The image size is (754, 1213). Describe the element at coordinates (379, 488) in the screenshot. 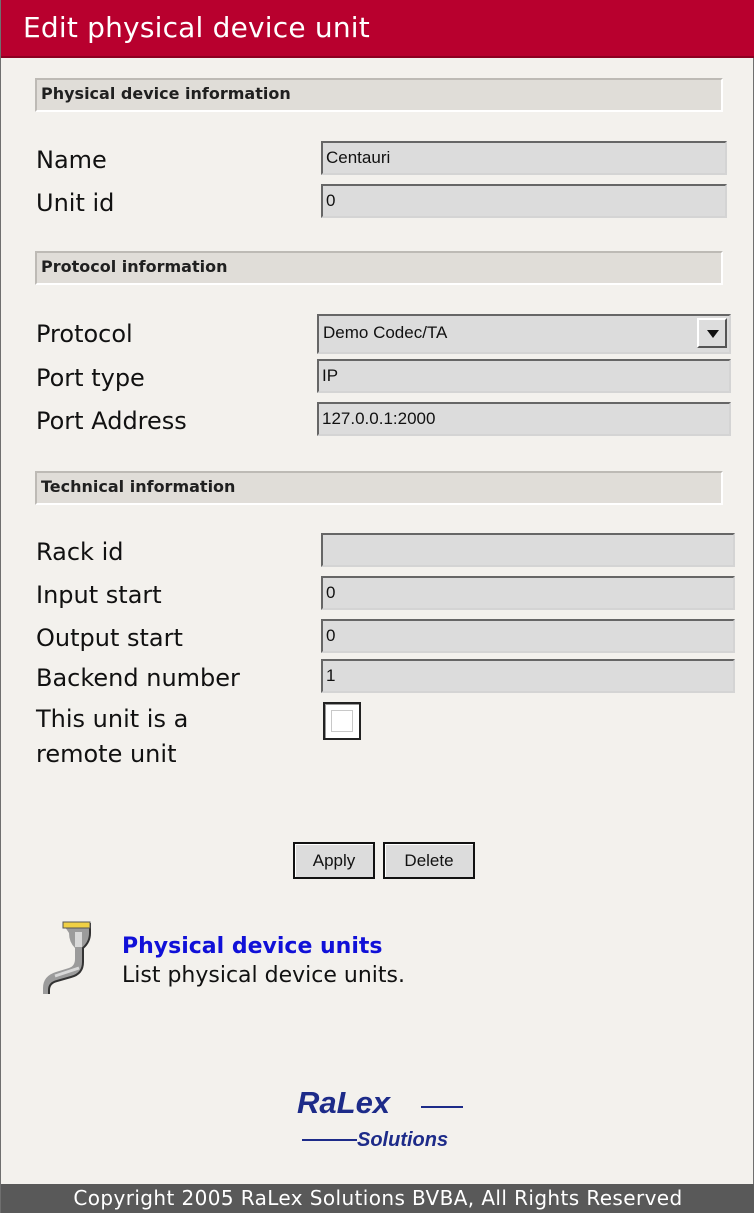

I see `section-technical-information: Technical information` at that location.